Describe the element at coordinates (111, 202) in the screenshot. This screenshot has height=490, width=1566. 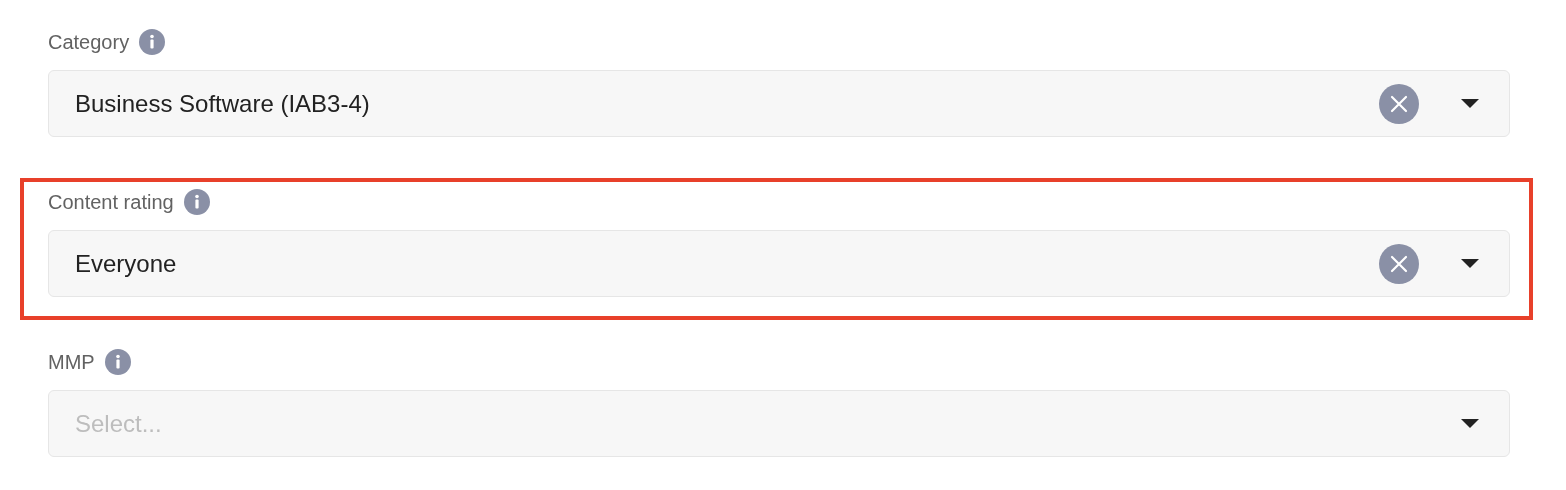
I see `field-label: Content rating` at that location.